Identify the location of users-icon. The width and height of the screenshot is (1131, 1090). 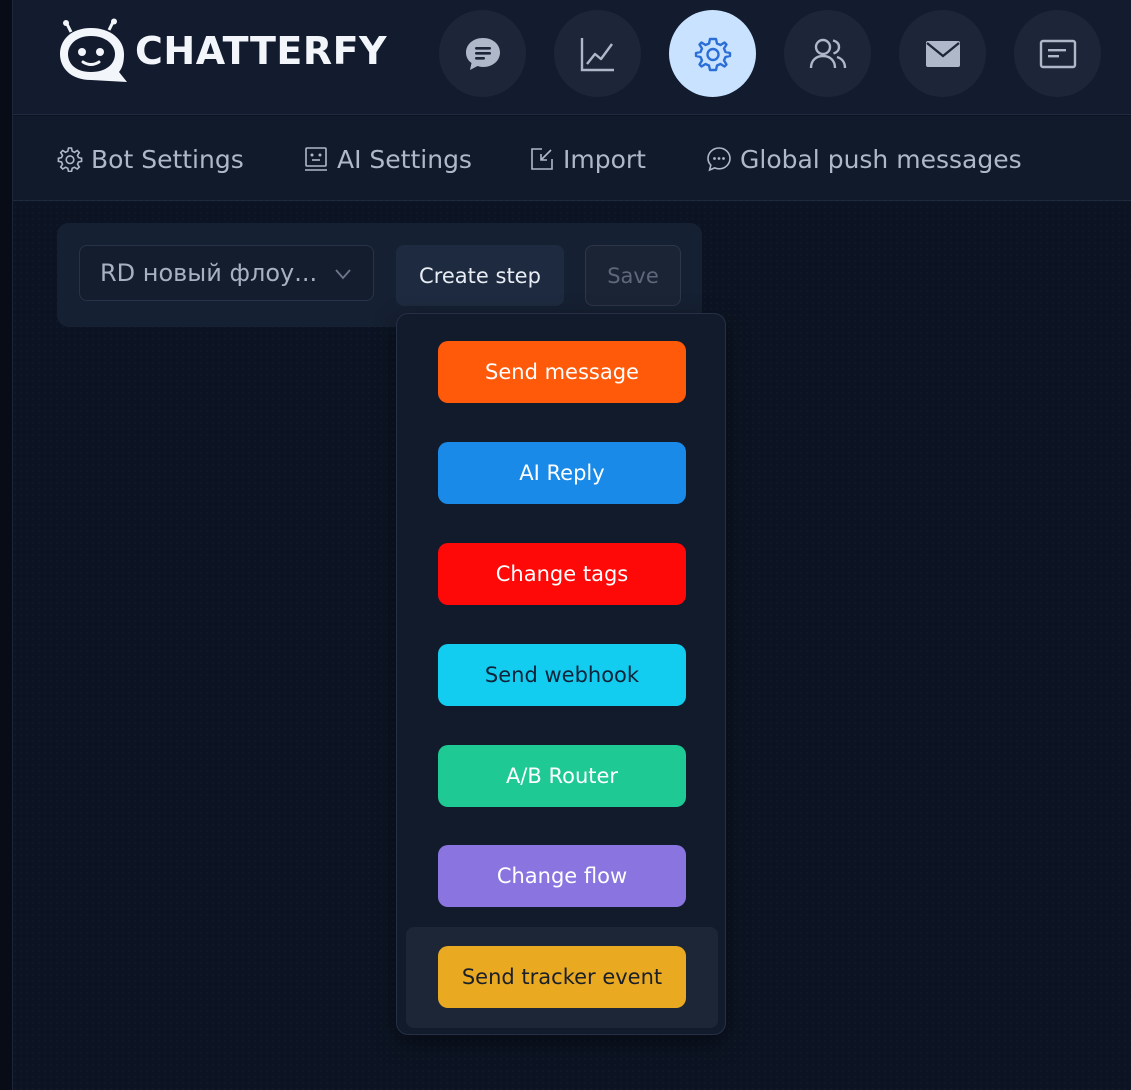
(827, 53).